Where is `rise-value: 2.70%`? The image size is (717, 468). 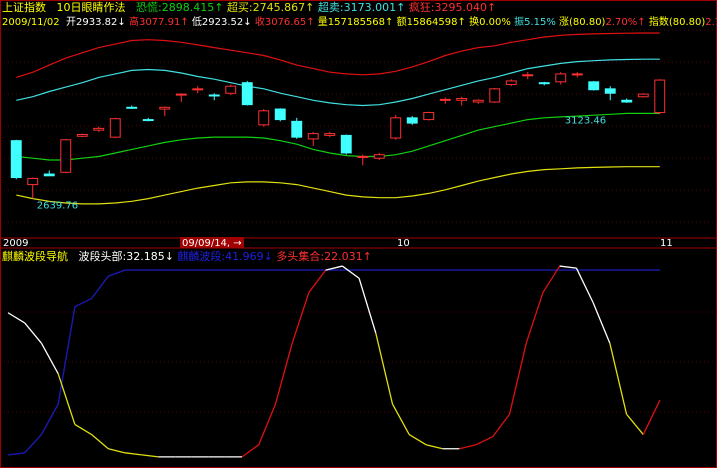 rise-value: 2.70% is located at coordinates (621, 22).